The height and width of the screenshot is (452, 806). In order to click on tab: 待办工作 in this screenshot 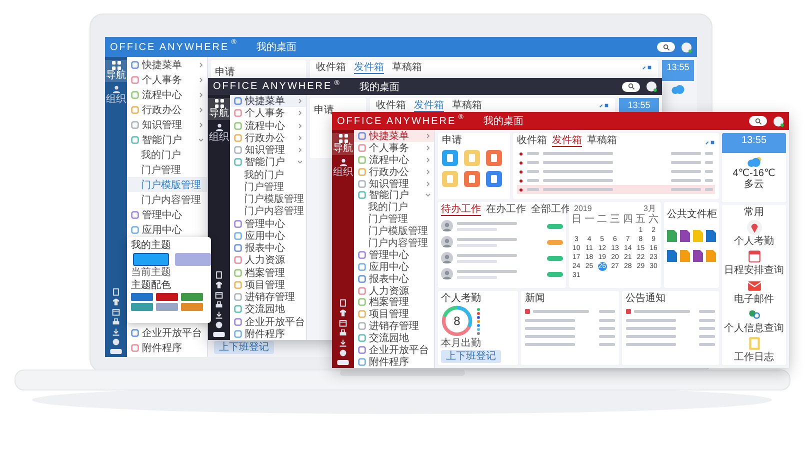, I will do `click(461, 210)`.